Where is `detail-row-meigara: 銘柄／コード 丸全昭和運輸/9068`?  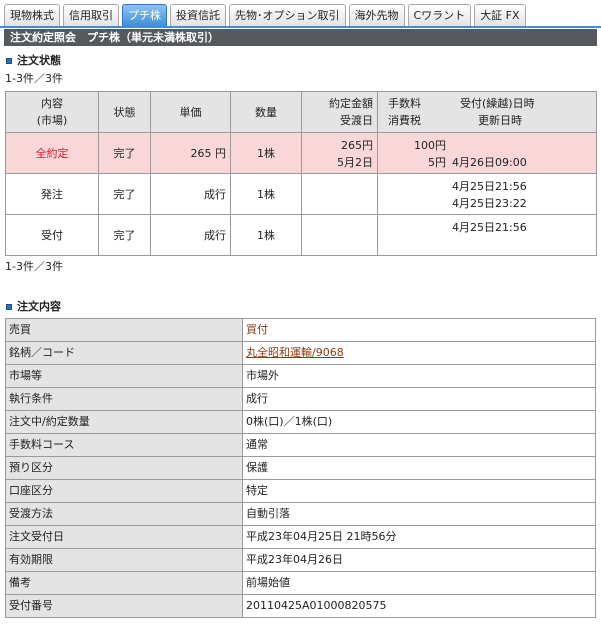 detail-row-meigara: 銘柄／コード 丸全昭和運輸/9068 is located at coordinates (300, 353).